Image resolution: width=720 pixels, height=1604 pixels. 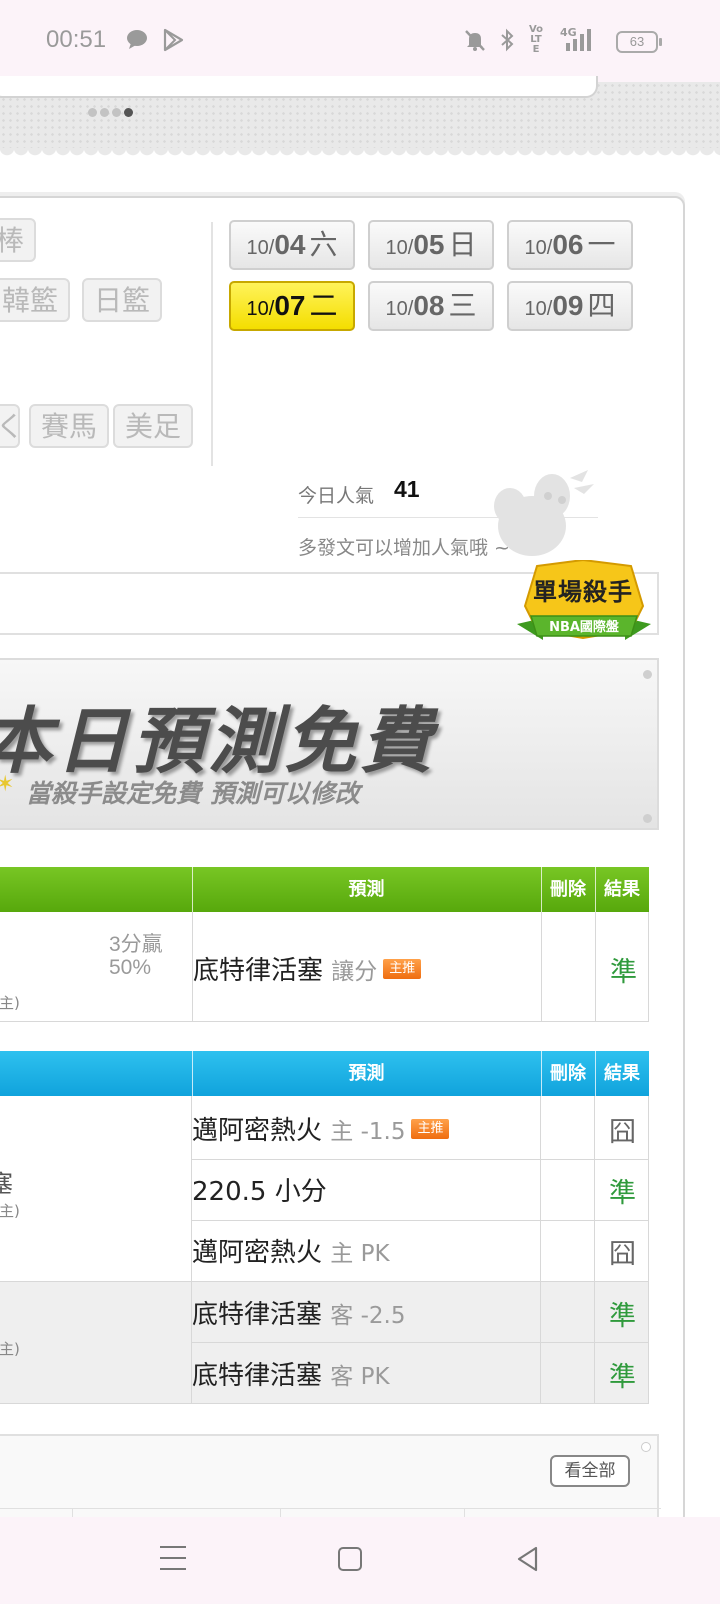 I want to click on prediction-table-1: 預測 刪除 結果 3分贏 50% 主) 底特律活塞 讓分 主推 準, so click(x=329, y=947).